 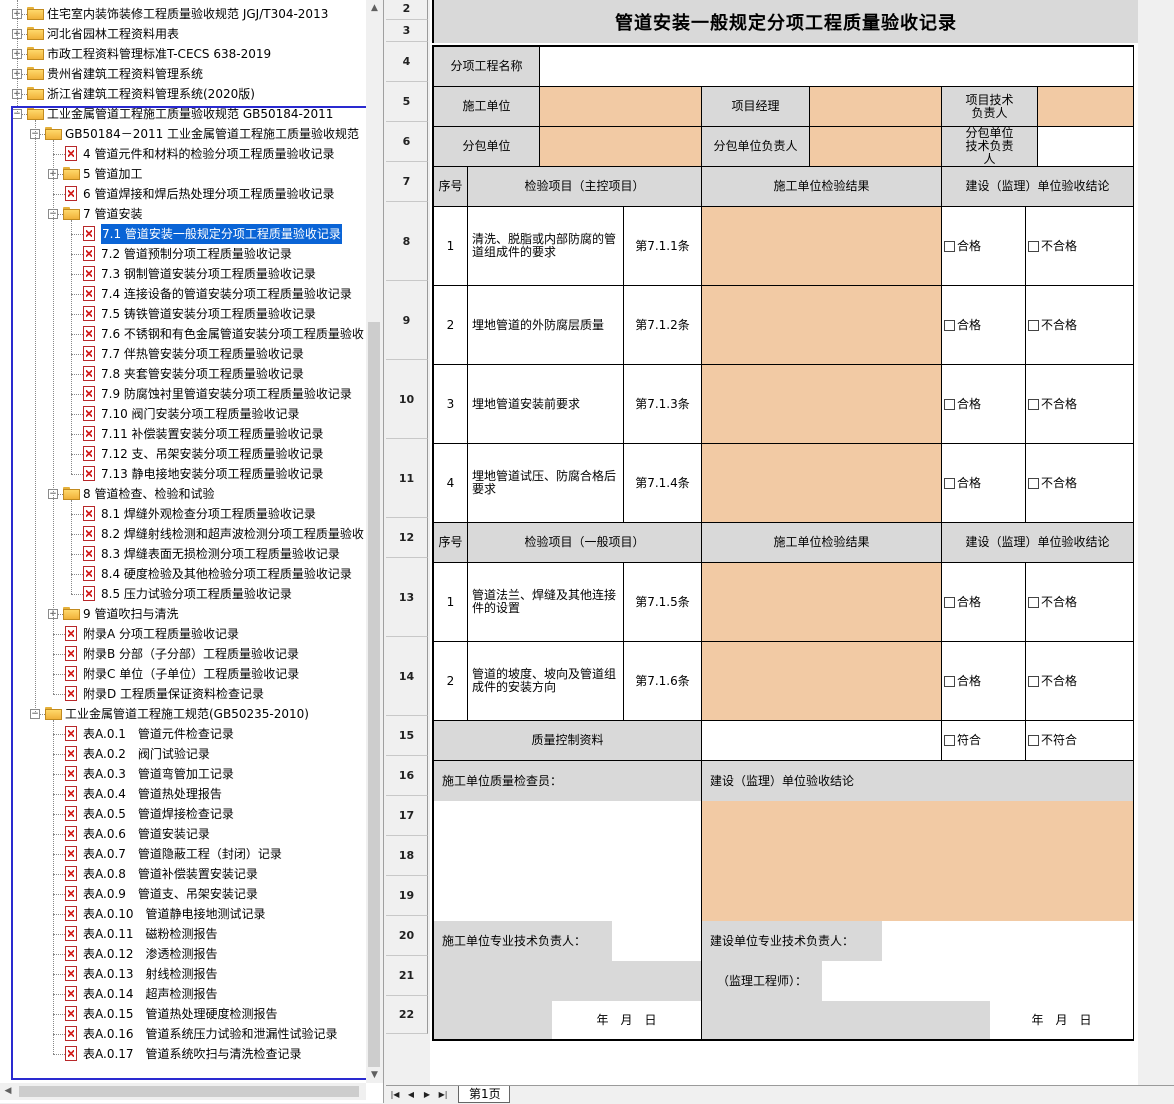 I want to click on tree-horizontal-scrollbar: ◀, so click(x=183, y=1091).